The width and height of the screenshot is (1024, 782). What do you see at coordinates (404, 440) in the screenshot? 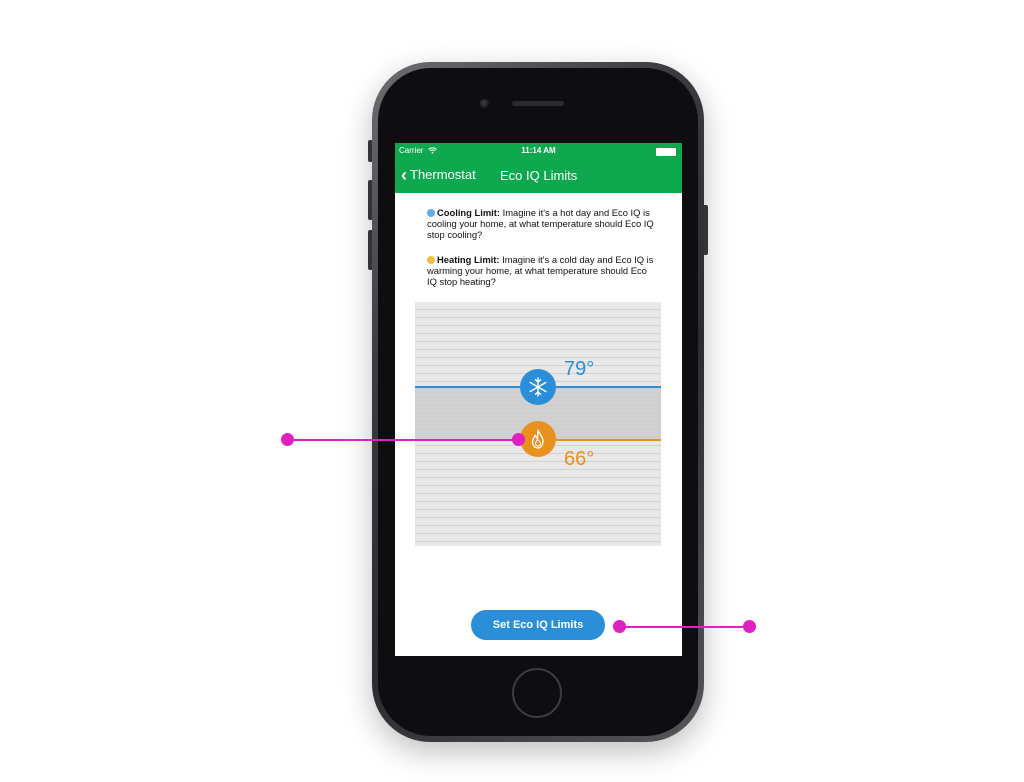
I see `callout-line-slider` at bounding box center [404, 440].